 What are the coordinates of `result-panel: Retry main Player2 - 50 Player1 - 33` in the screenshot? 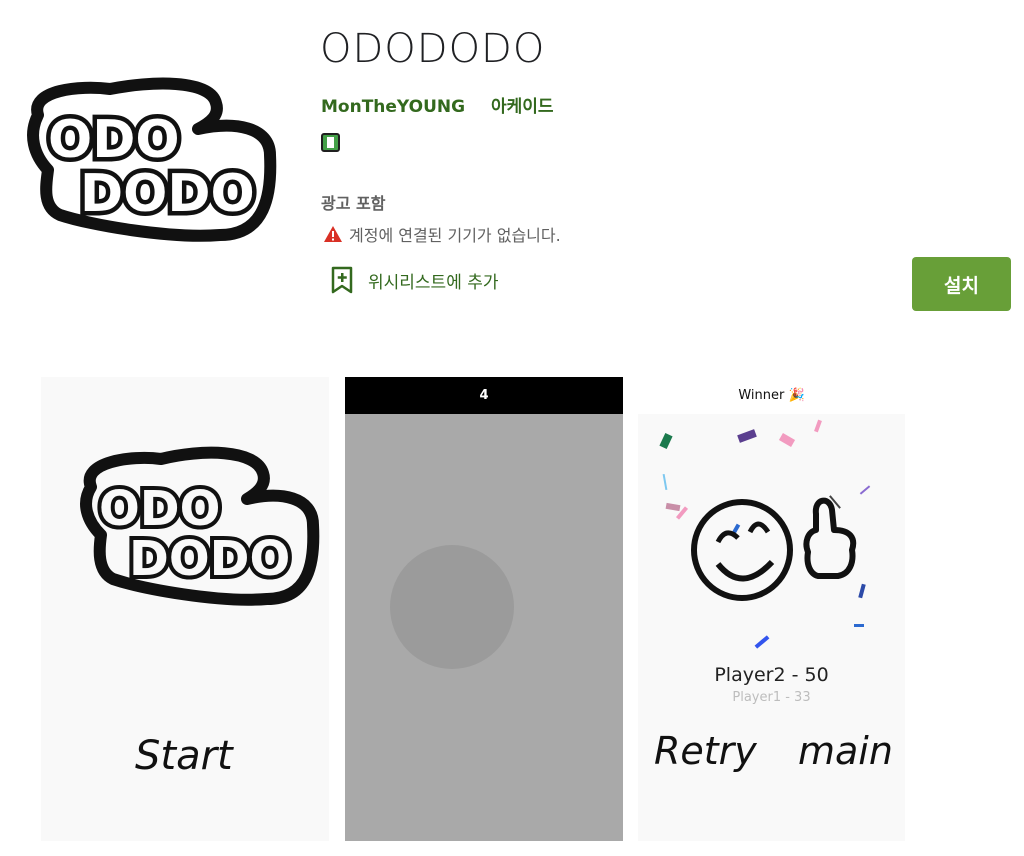 It's located at (771, 627).